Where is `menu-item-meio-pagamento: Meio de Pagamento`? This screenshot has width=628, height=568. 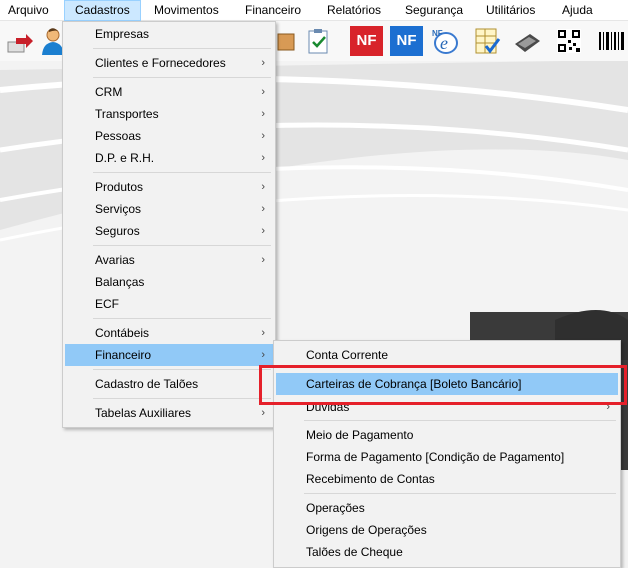 menu-item-meio-pagamento: Meio de Pagamento is located at coordinates (447, 435).